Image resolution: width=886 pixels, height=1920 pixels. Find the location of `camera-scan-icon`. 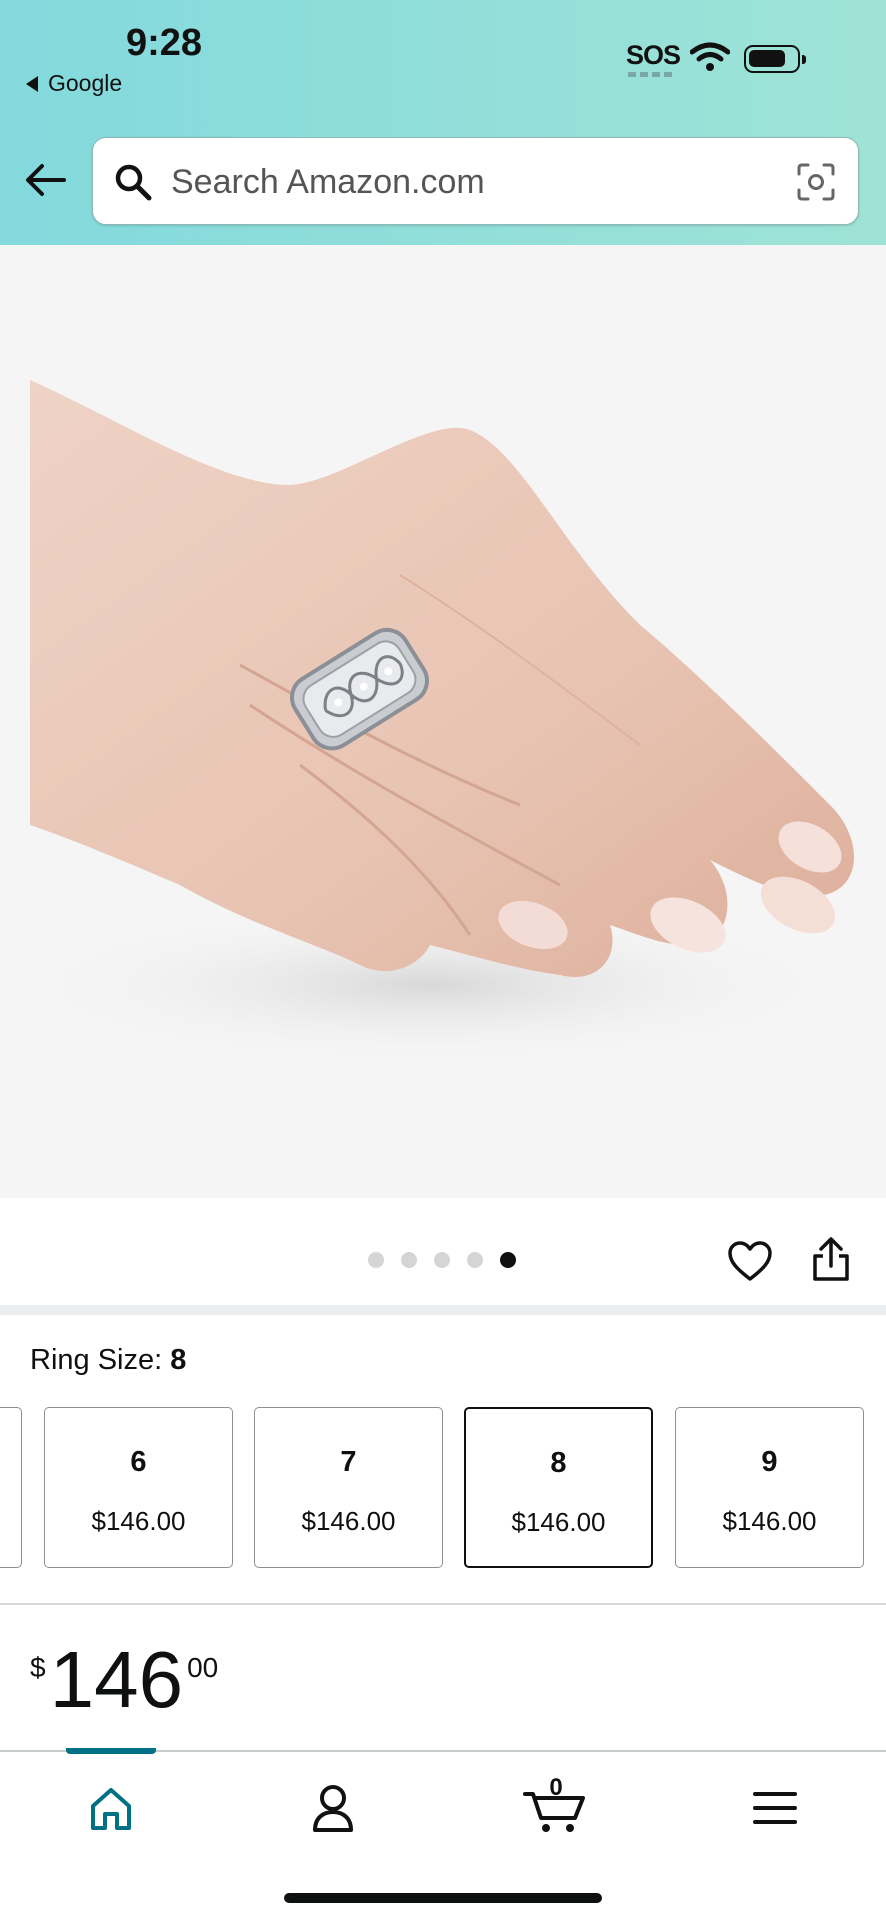

camera-scan-icon is located at coordinates (816, 182).